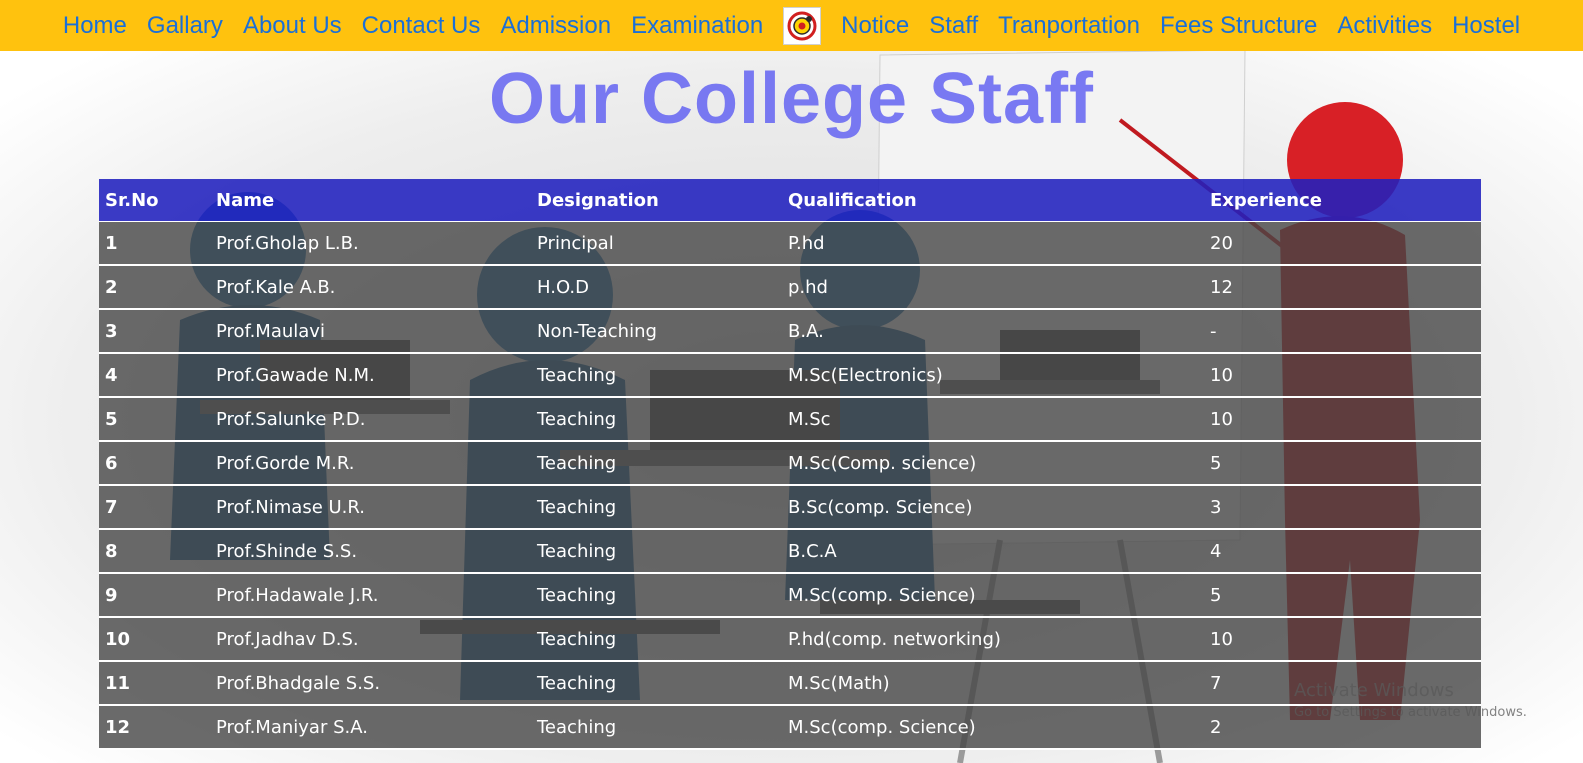  Describe the element at coordinates (875, 26) in the screenshot. I see `nav-link-notice: Notice` at that location.